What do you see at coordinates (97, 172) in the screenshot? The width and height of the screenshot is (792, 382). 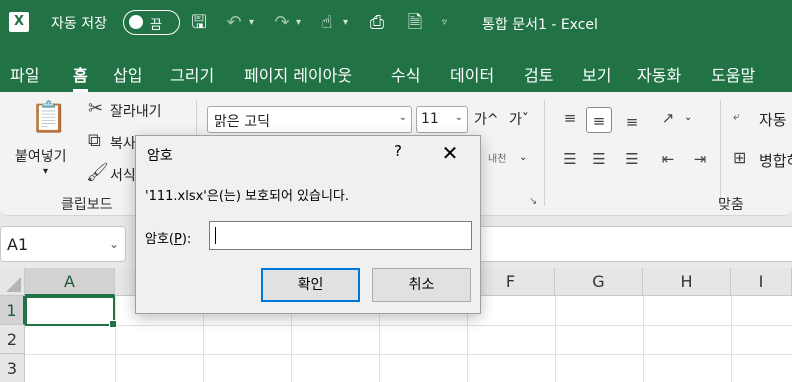 I see `format-painter-icon: 🖌` at bounding box center [97, 172].